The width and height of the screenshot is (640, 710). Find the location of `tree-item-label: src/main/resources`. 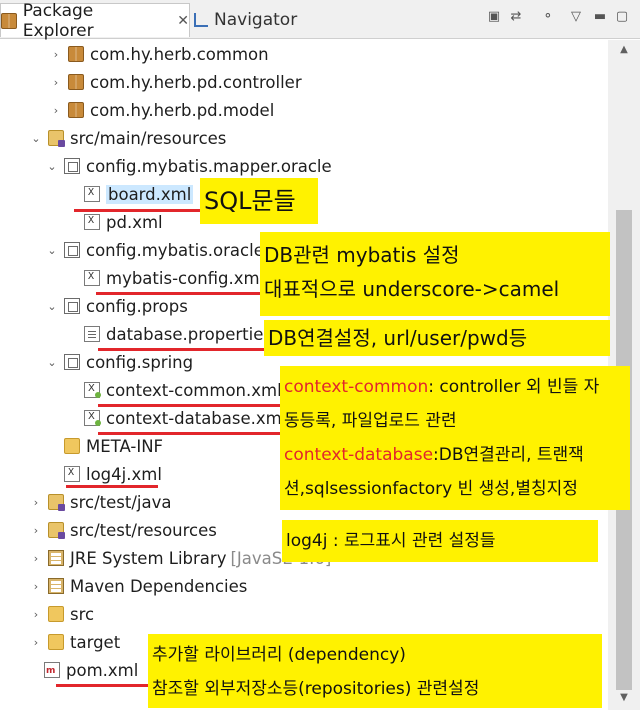

tree-item-label: src/main/resources is located at coordinates (148, 138).